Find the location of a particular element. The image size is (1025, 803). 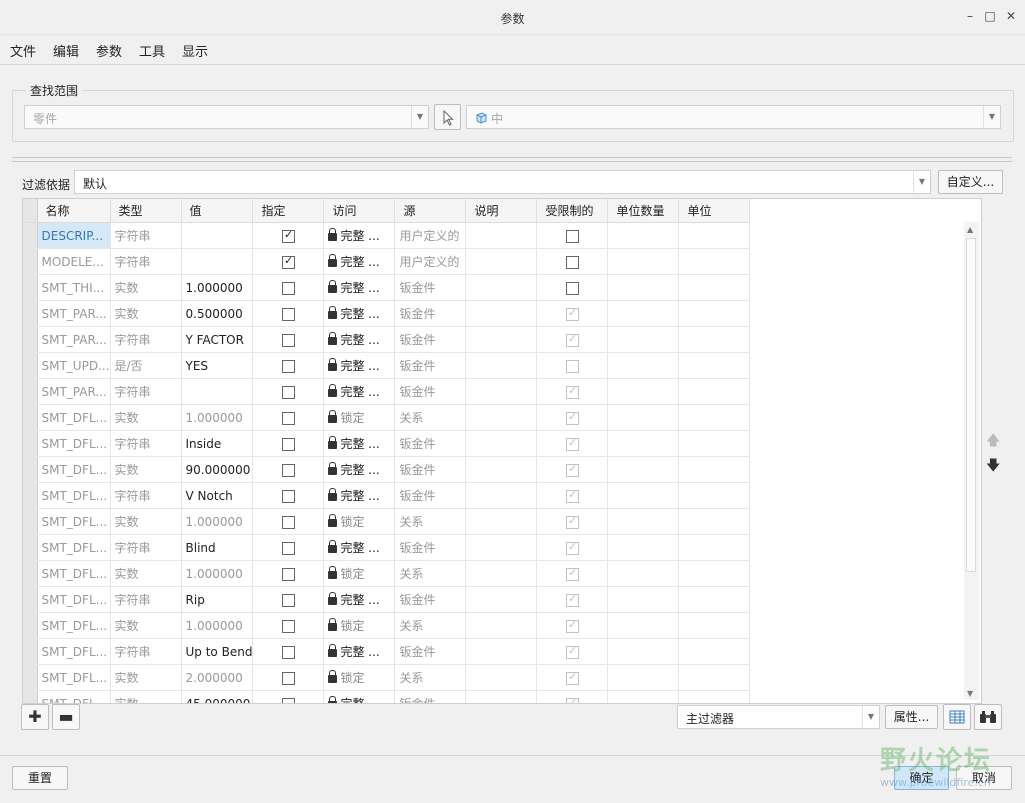

cell-type: 是/否 is located at coordinates (146, 365).